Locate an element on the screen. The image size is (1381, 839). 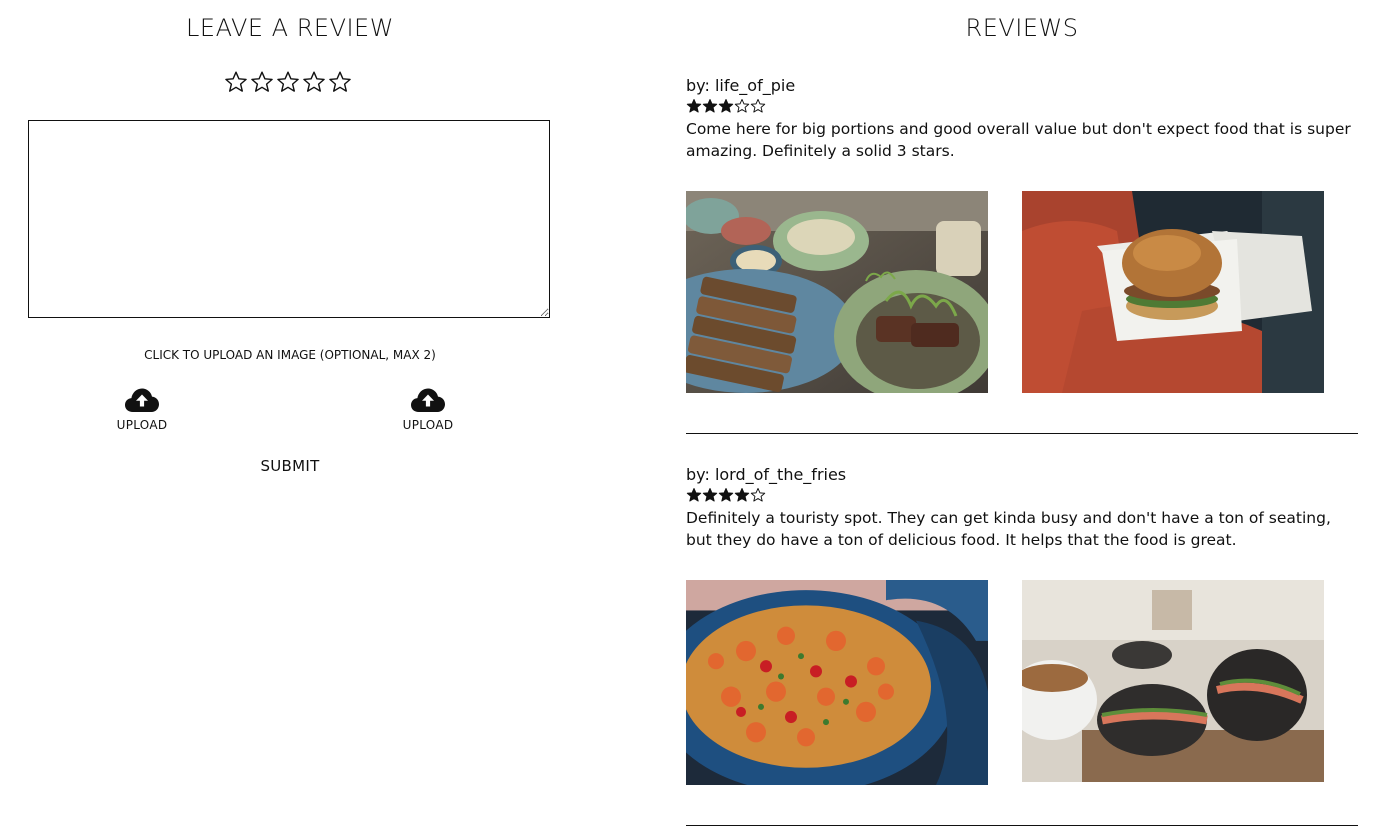
leave-review-title: LEAVE A REVIEW is located at coordinates (290, 28).